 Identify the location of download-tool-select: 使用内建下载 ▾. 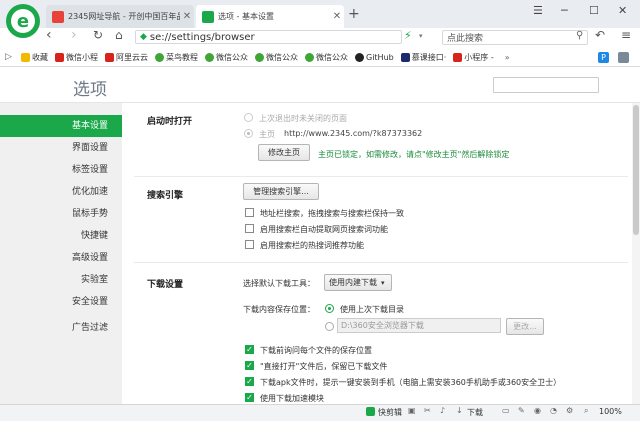
(358, 282).